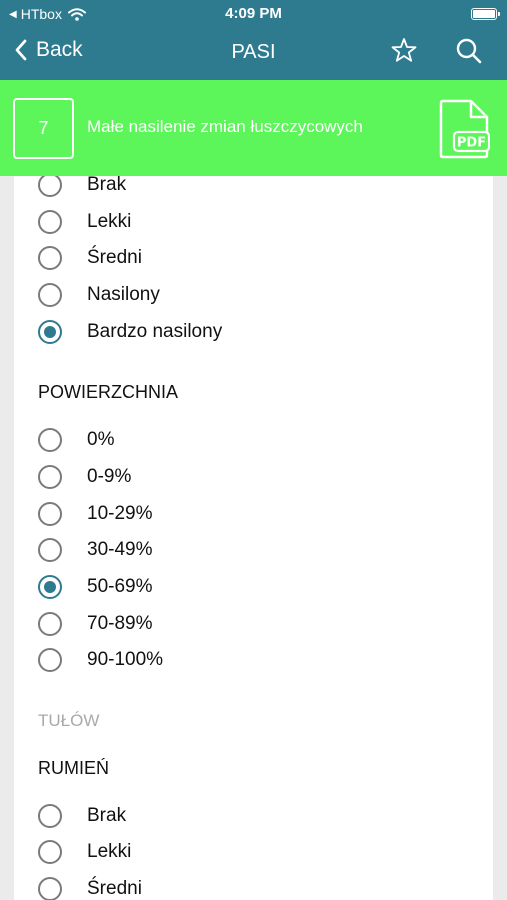  Describe the element at coordinates (120, 623) in the screenshot. I see `option-label: 70-89%` at that location.